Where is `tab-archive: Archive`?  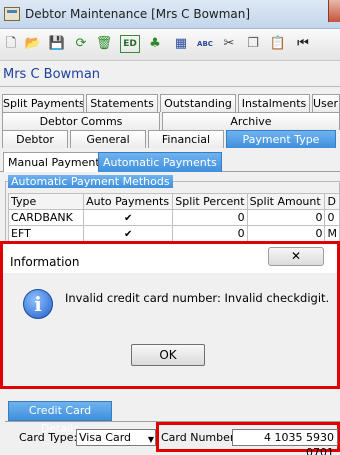 tab-archive: Archive is located at coordinates (251, 121).